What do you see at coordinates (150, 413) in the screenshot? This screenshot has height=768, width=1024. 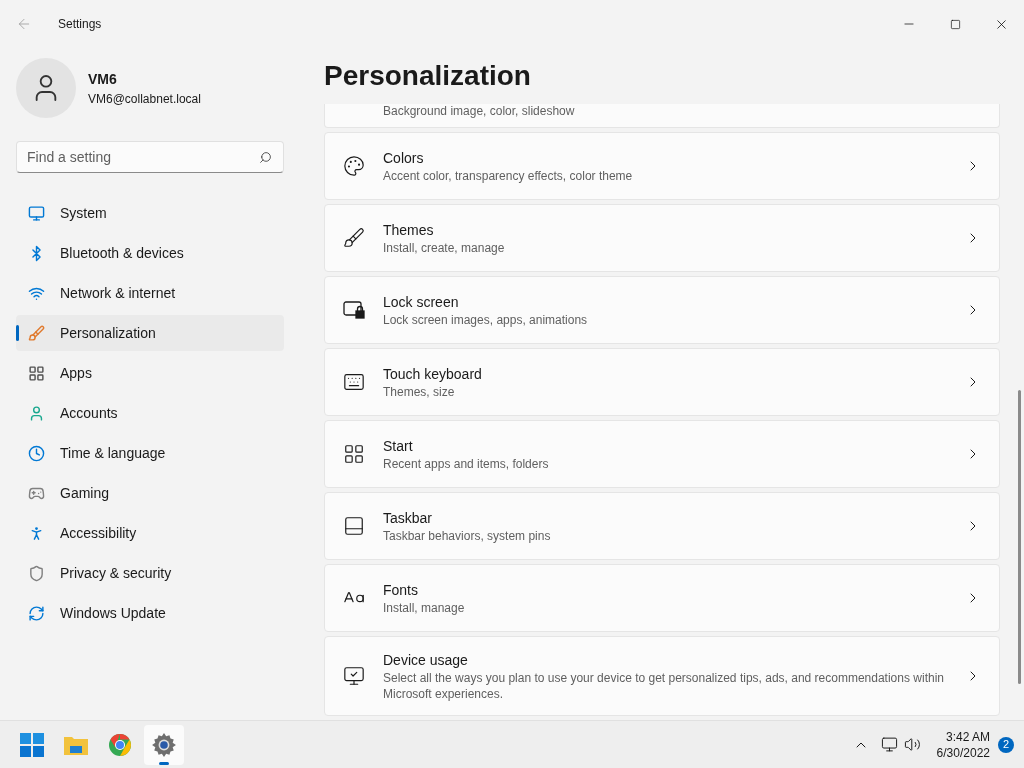 I see `nav-item: Accounts` at bounding box center [150, 413].